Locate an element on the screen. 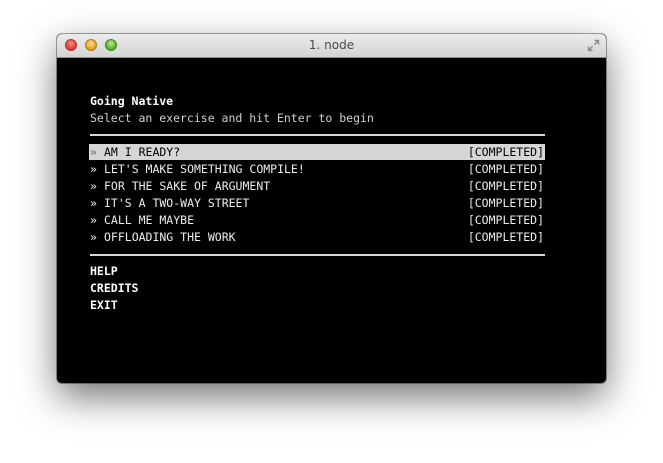  exercise-menu-item: » CALL ME MAYBE [COMPLETED] is located at coordinates (317, 220).